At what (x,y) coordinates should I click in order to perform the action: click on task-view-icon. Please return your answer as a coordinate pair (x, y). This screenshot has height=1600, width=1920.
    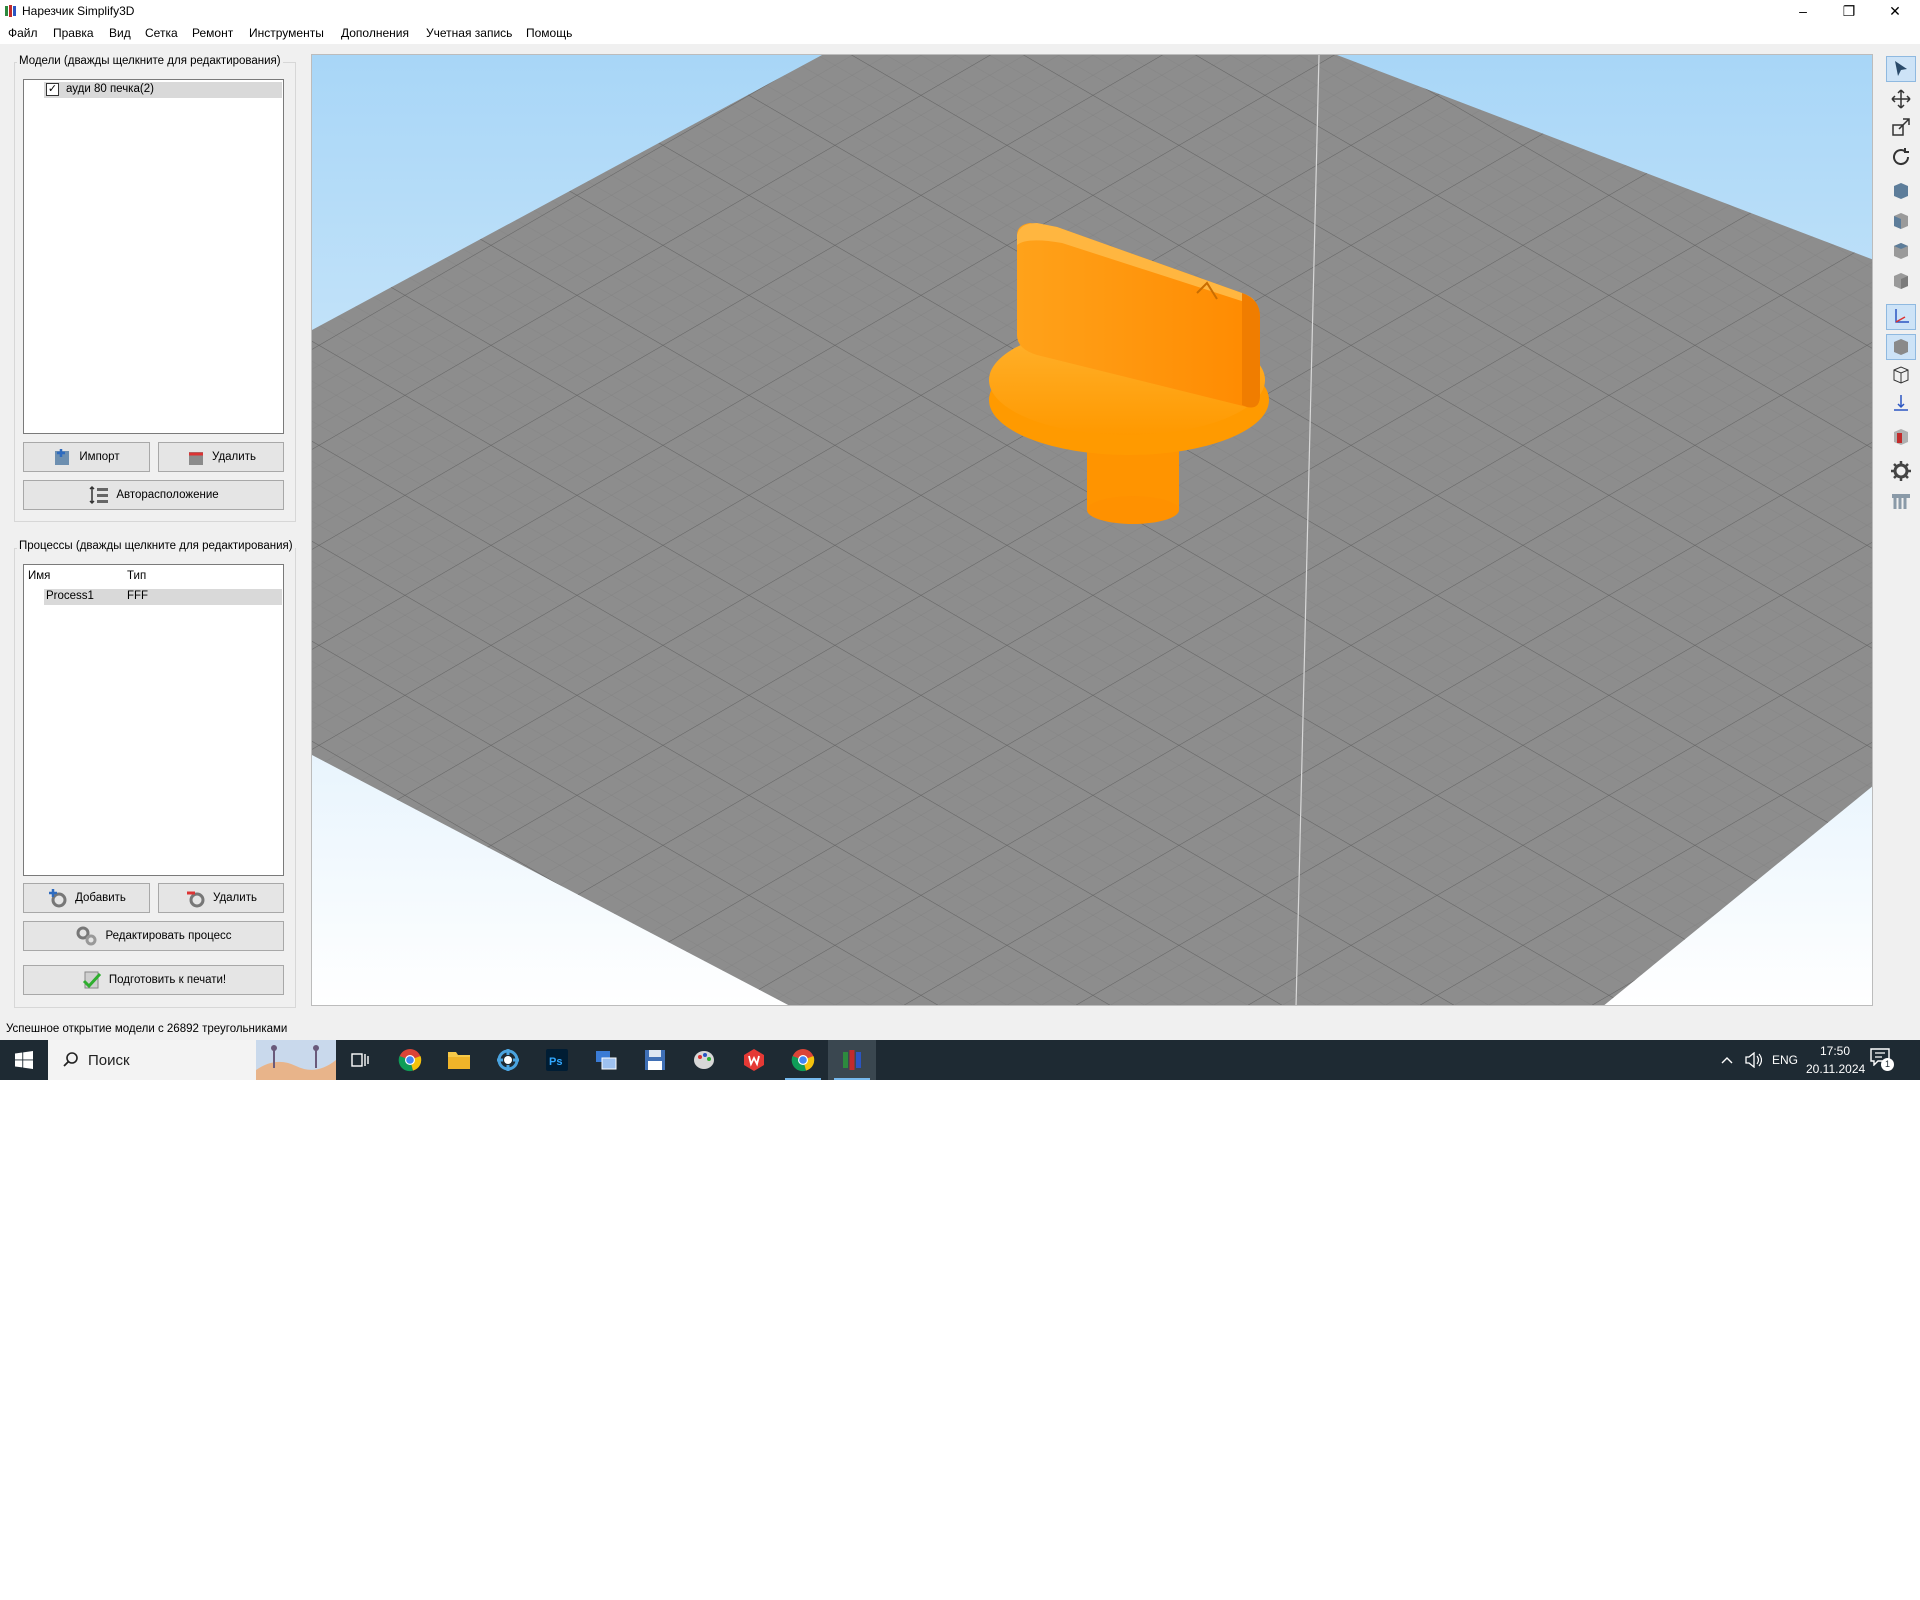
    Looking at the image, I should click on (360, 1060).